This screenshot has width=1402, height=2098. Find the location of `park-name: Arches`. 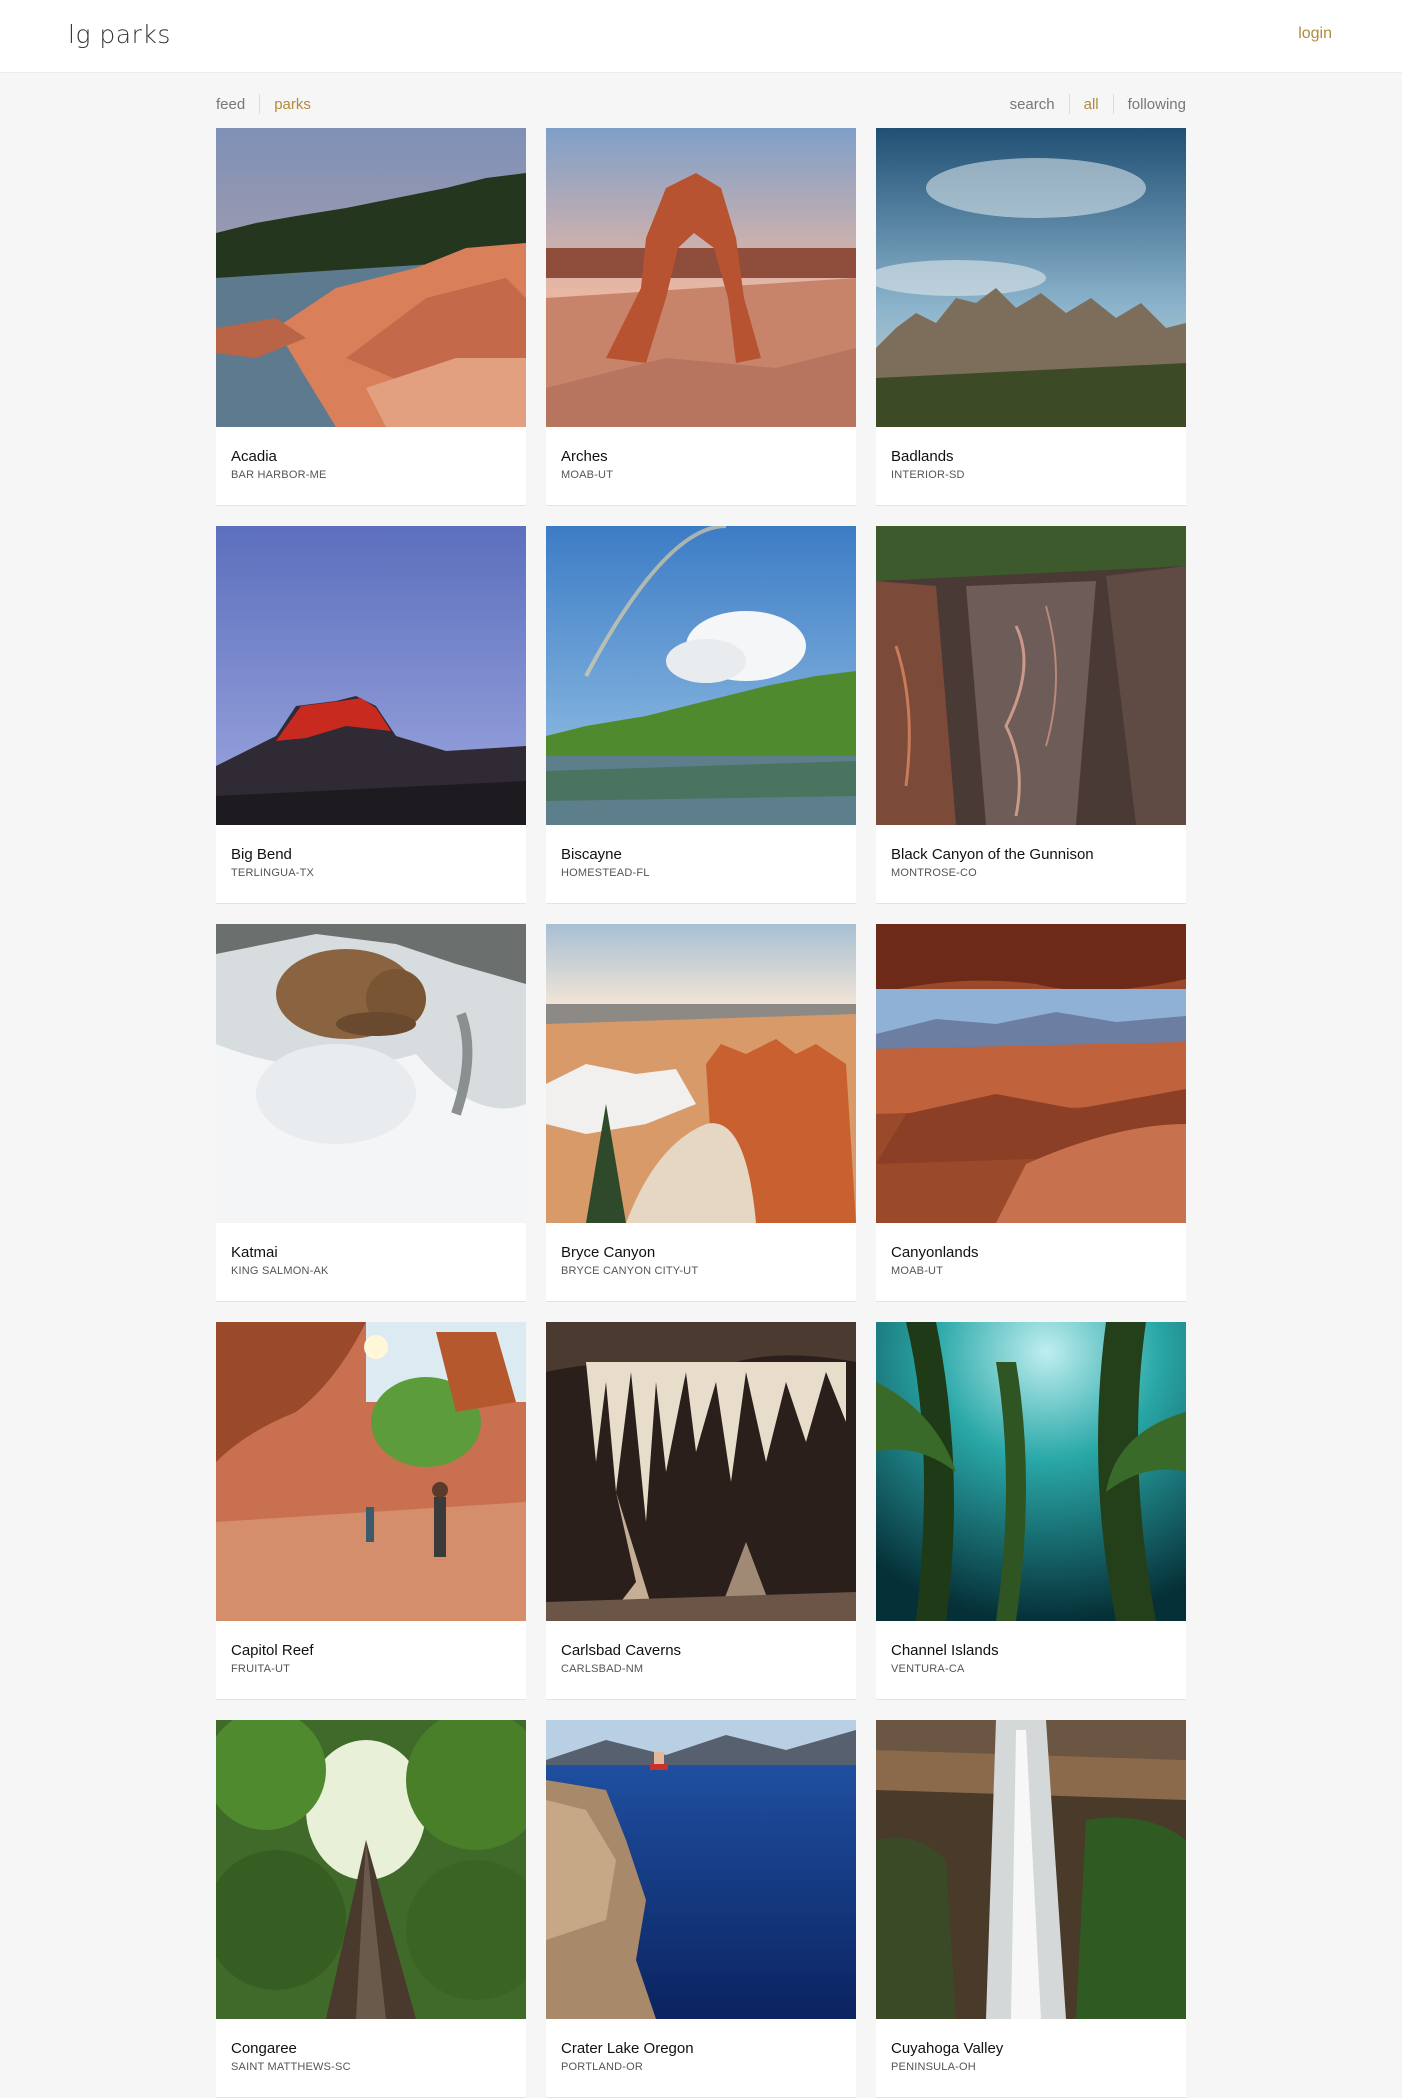

park-name: Arches is located at coordinates (584, 456).